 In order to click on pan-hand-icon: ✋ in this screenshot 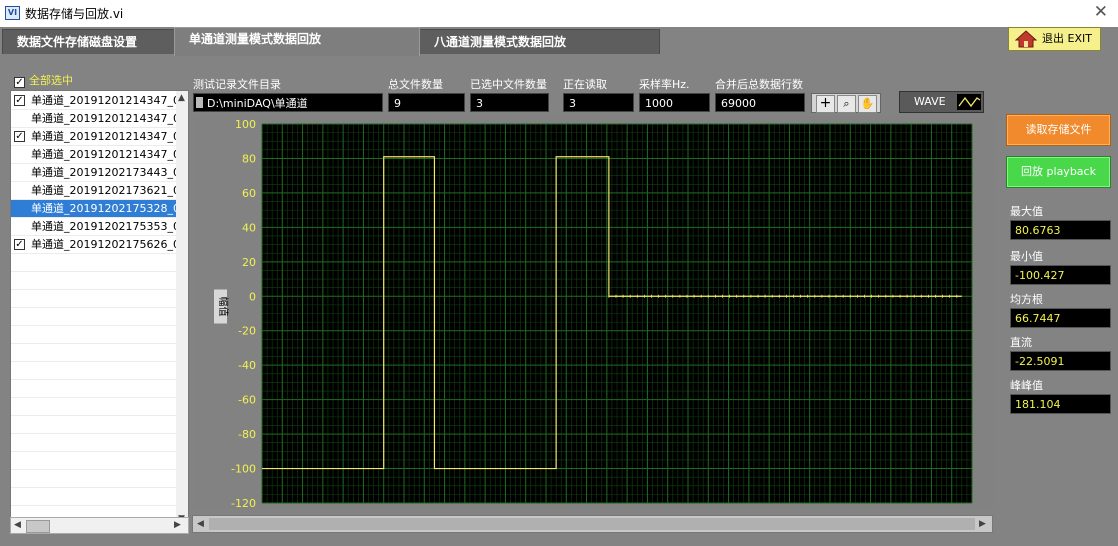, I will do `click(867, 104)`.